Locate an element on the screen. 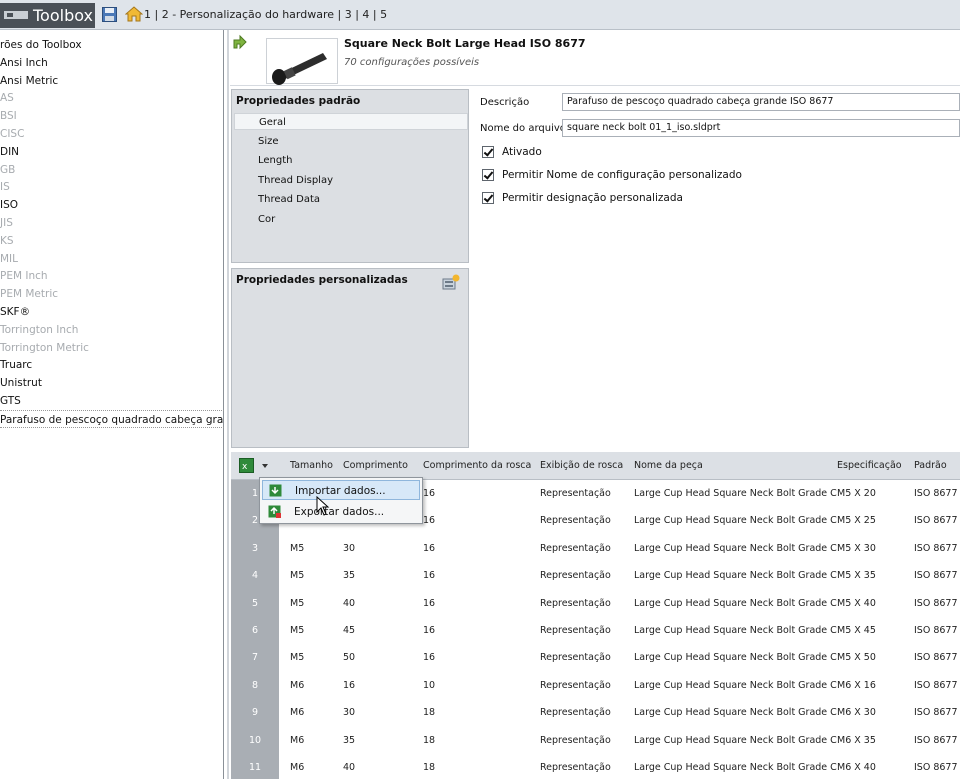 This screenshot has width=960, height=779. tree-item: Truarc is located at coordinates (16, 365).